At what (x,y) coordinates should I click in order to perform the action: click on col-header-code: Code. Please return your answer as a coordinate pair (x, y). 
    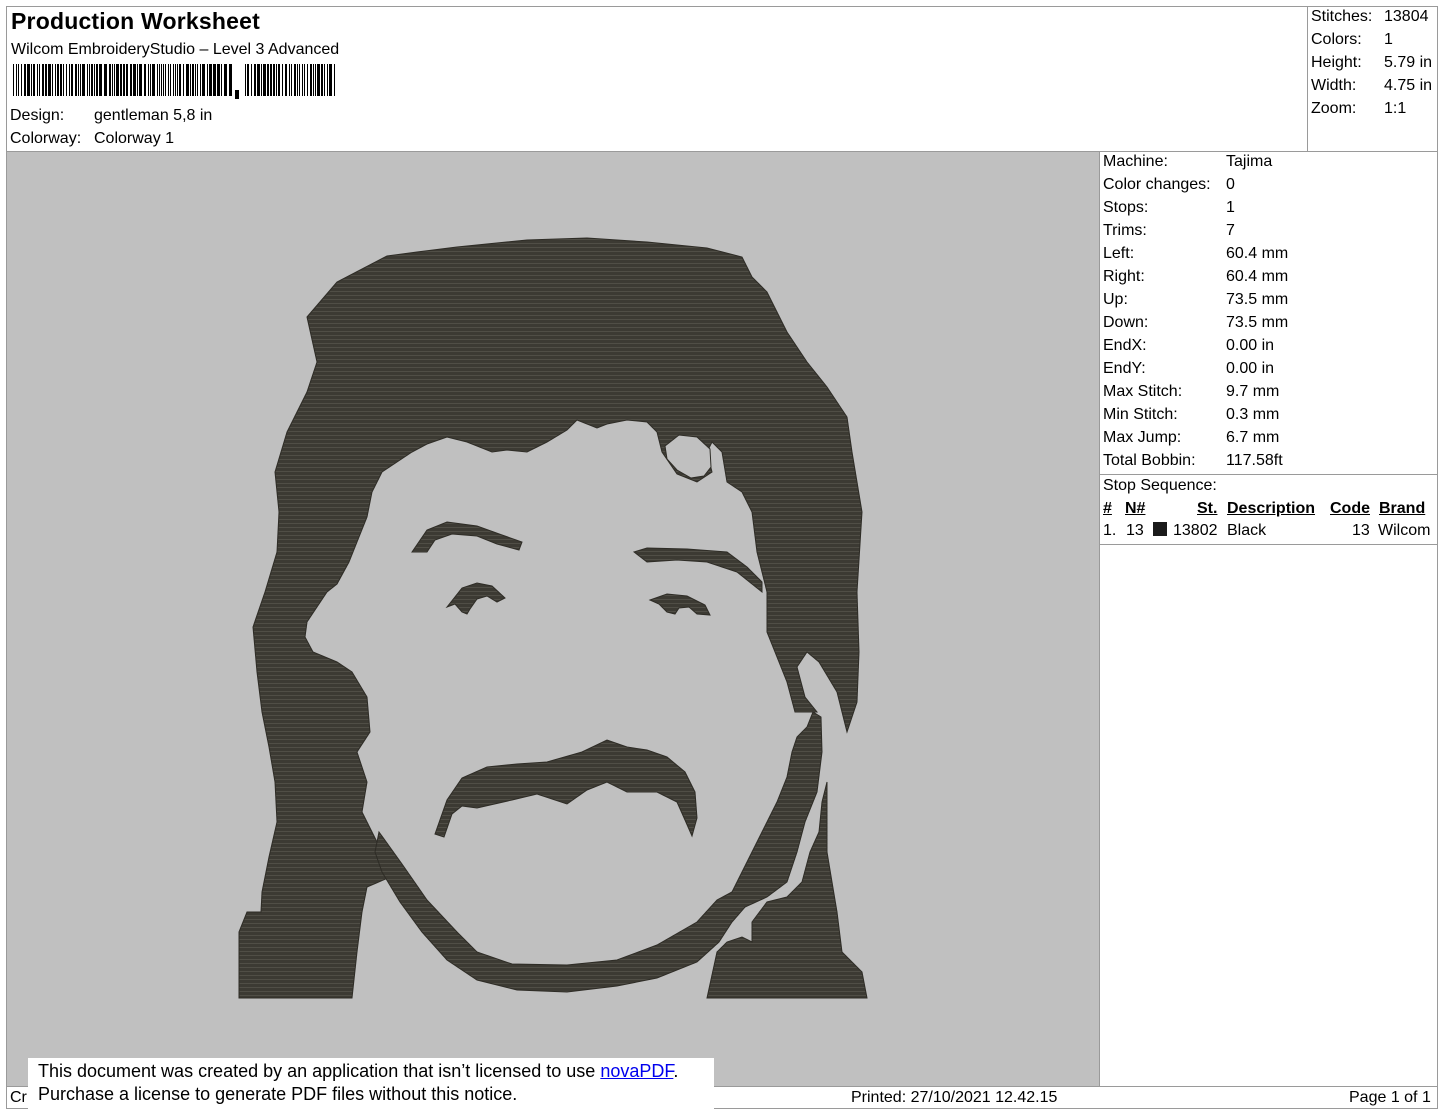
    Looking at the image, I should click on (1350, 508).